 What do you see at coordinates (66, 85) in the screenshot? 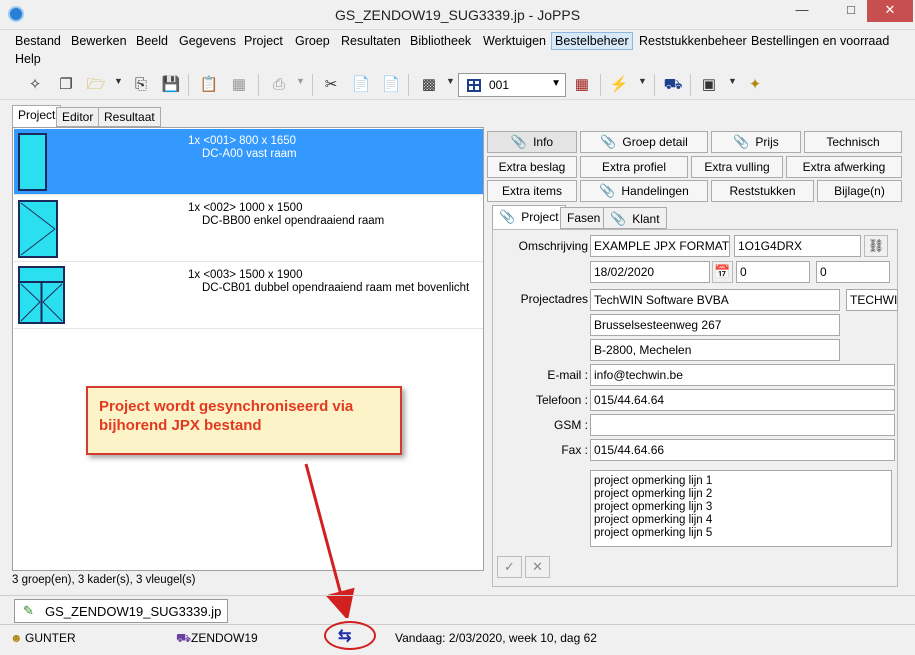
I see `copy-icon: ❐` at bounding box center [66, 85].